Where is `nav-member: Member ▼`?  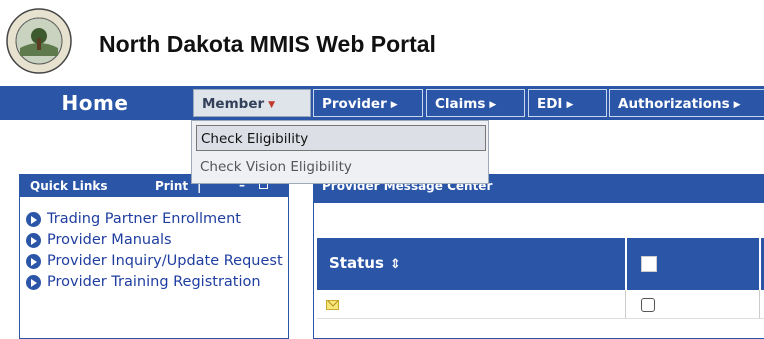
nav-member: Member ▼ is located at coordinates (252, 103).